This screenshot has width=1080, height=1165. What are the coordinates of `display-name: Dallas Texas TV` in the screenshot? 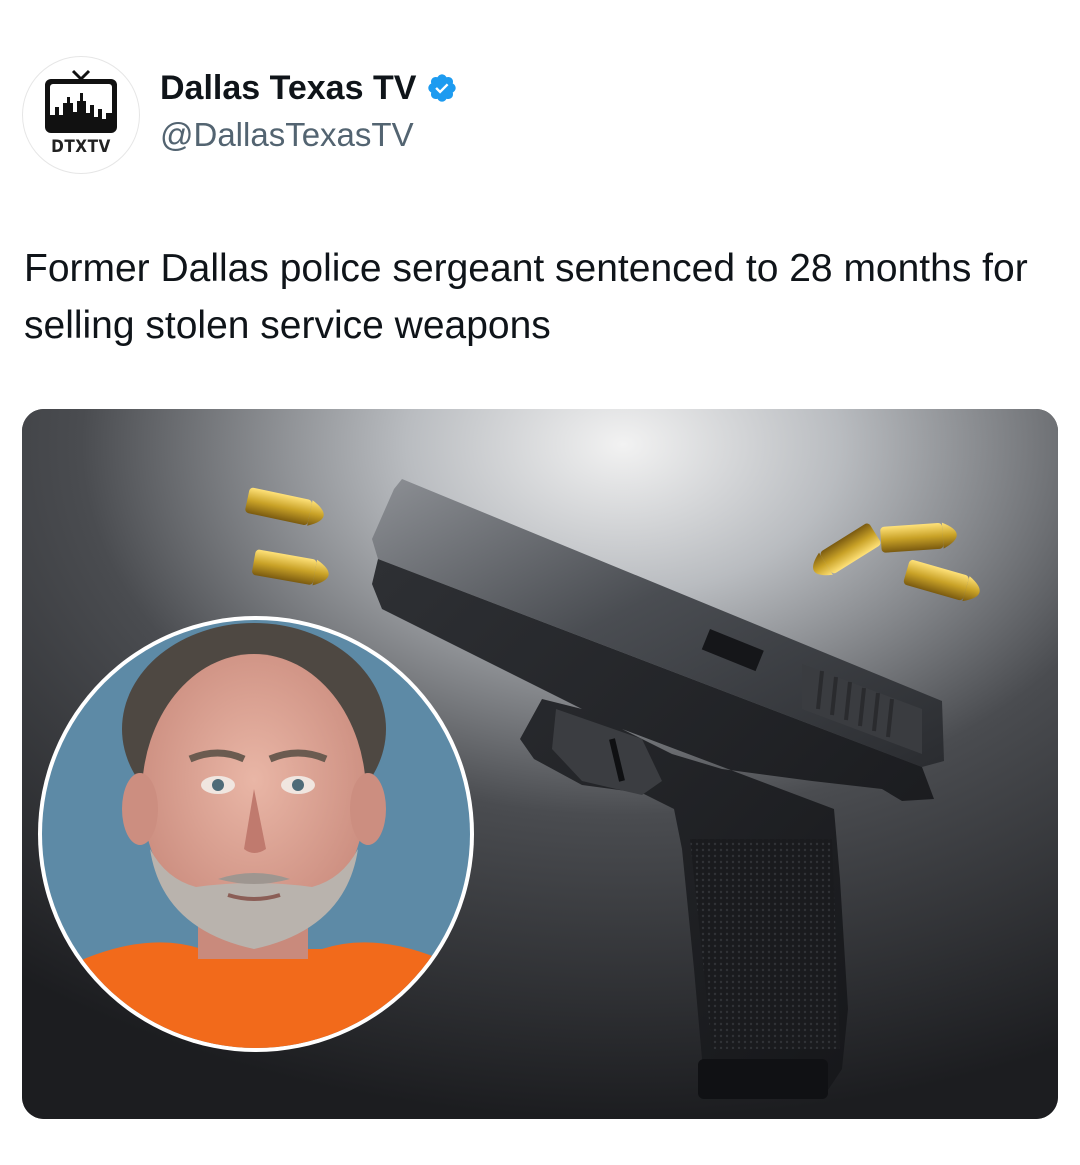 It's located at (288, 88).